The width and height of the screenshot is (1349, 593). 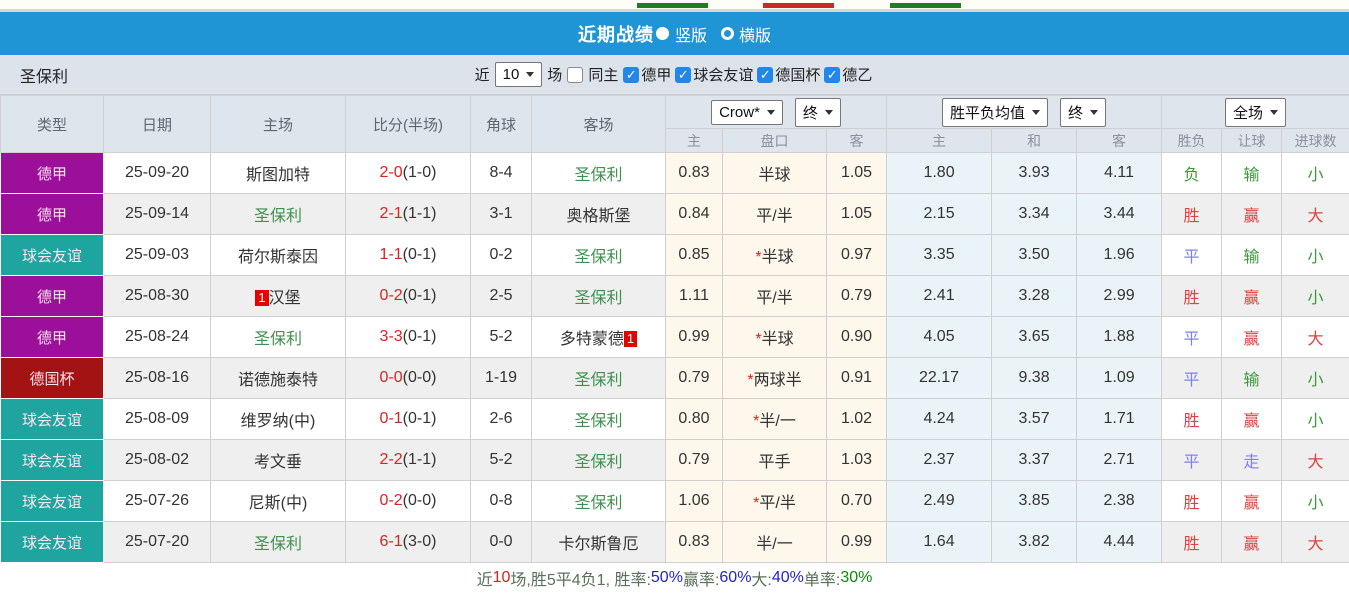 I want to click on avg-lose-cell: 4.44, so click(x=1119, y=542).